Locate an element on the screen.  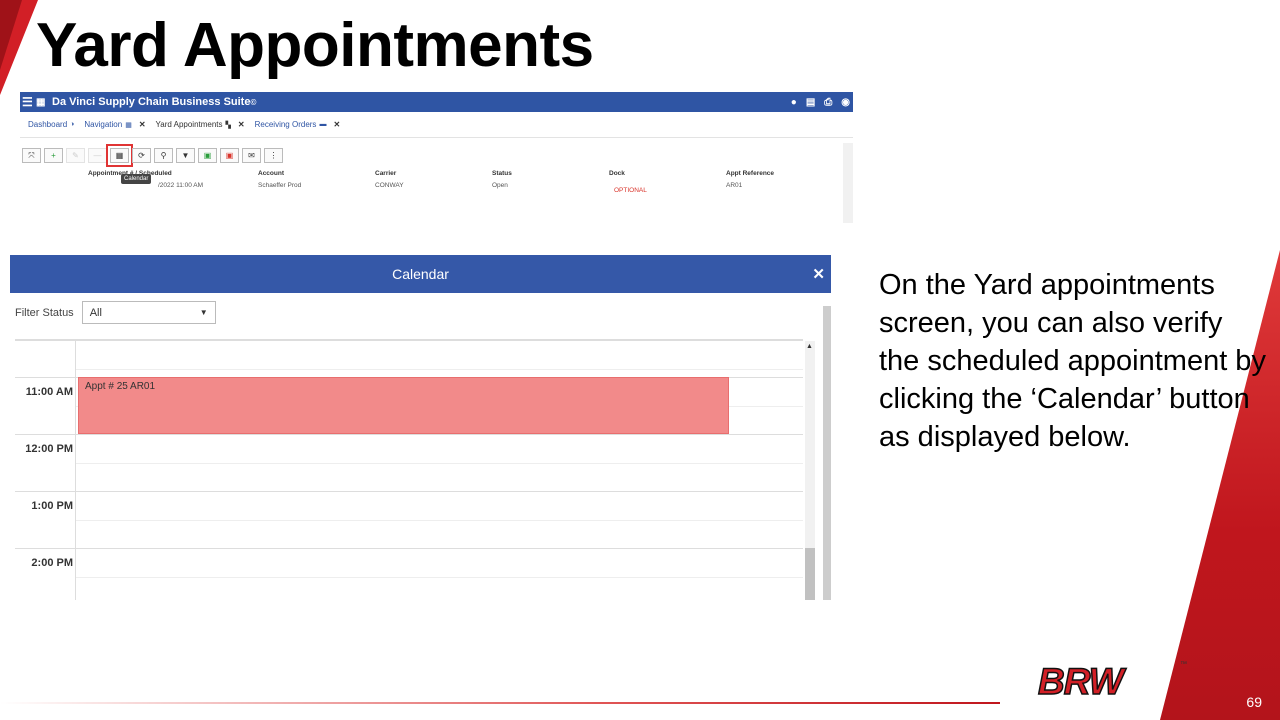
edit-icon: ✎ is located at coordinates (75, 155).